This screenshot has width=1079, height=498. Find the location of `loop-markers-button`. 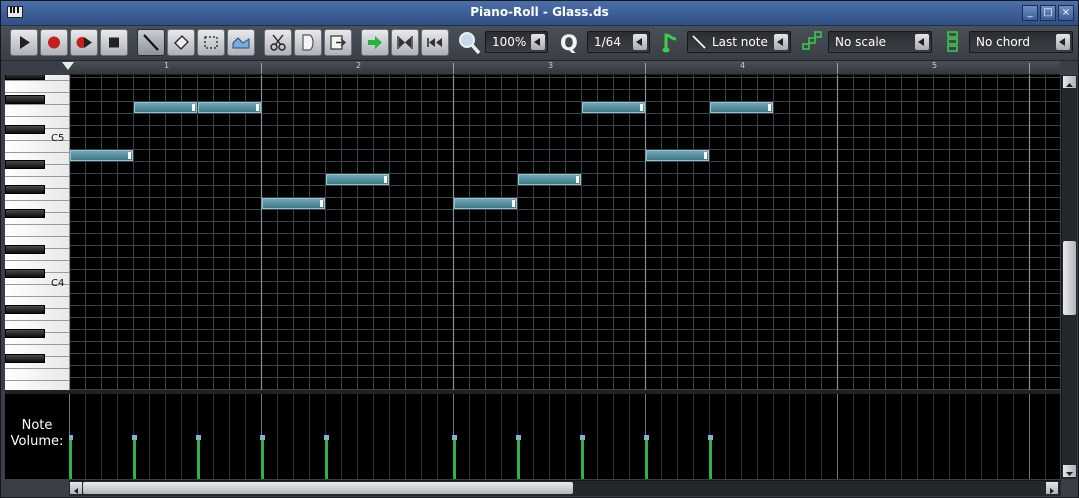

loop-markers-button is located at coordinates (405, 42).